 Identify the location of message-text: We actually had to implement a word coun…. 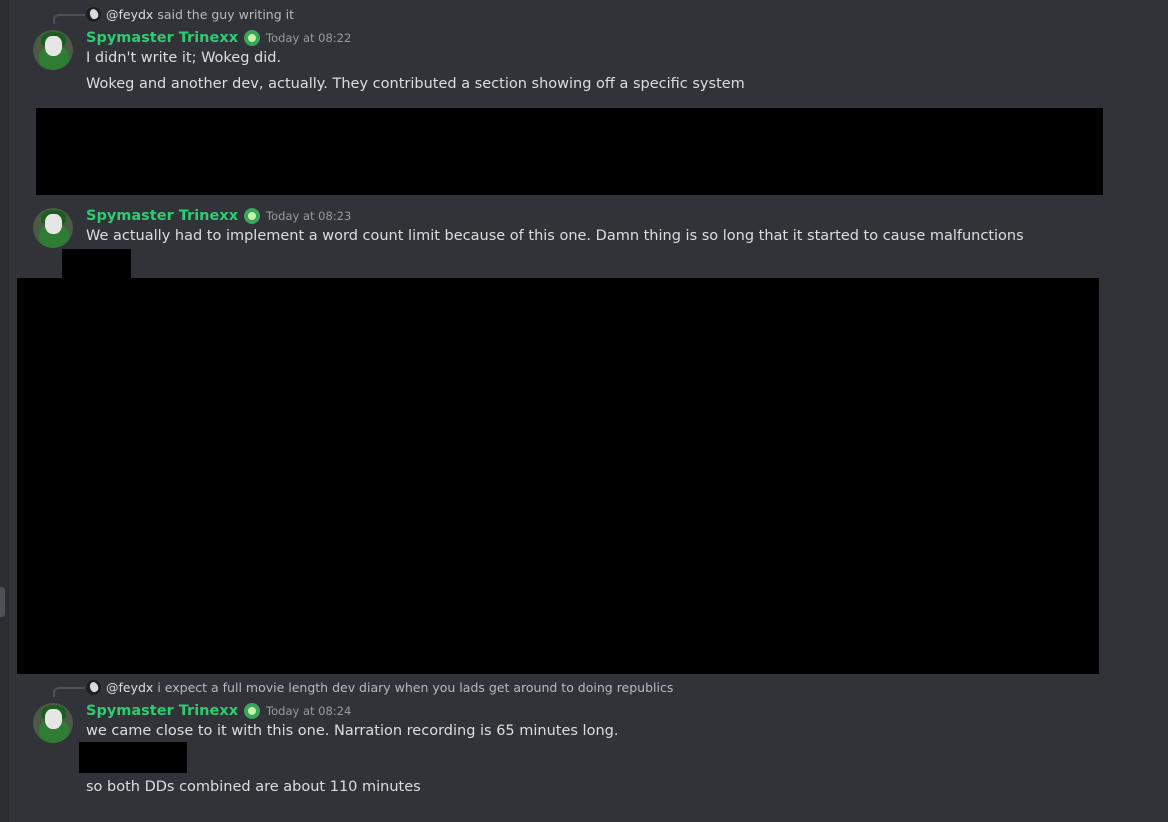
(555, 236).